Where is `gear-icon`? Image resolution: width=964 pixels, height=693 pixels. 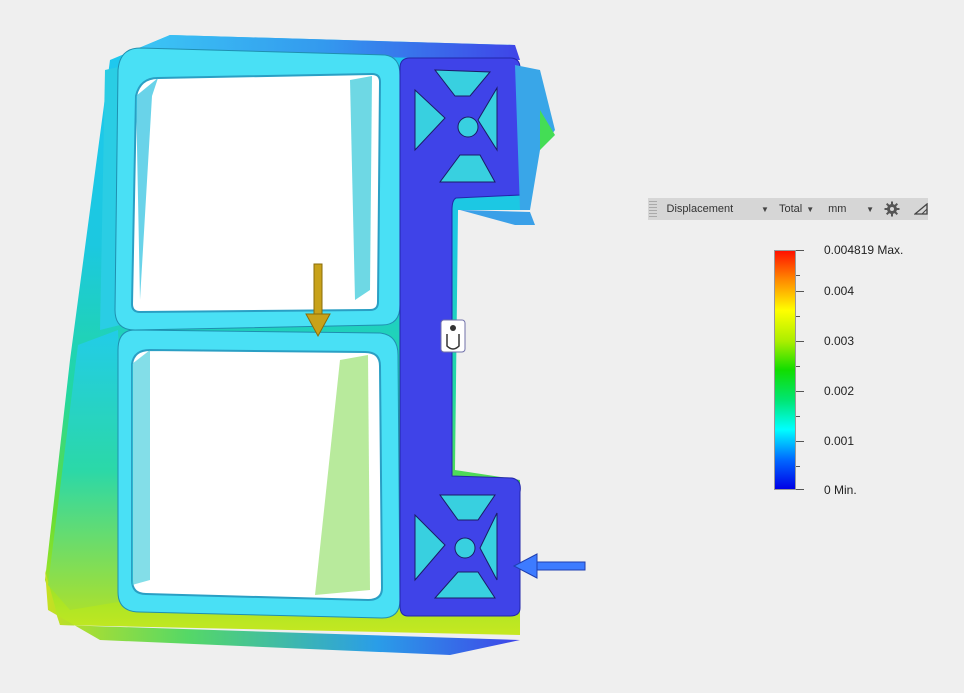 gear-icon is located at coordinates (892, 209).